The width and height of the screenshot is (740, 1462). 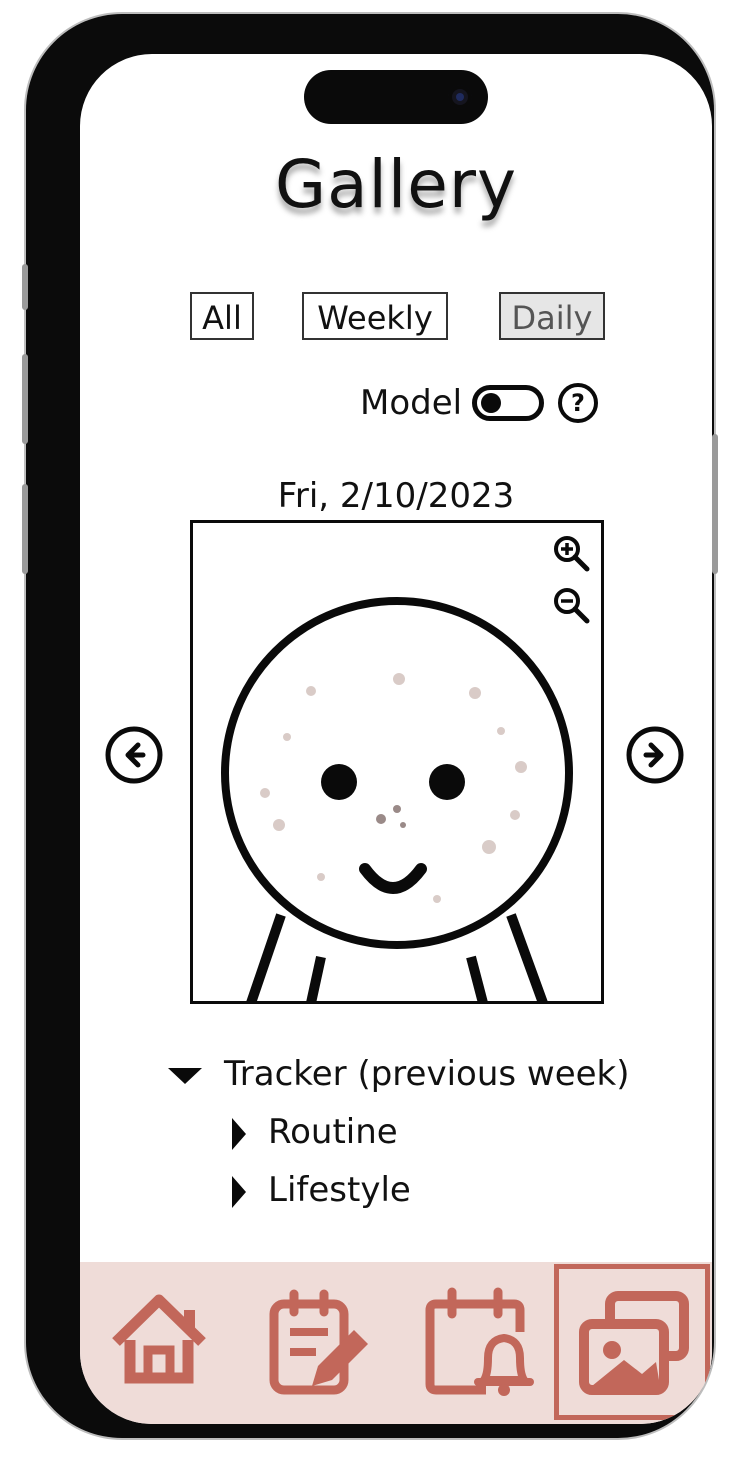 What do you see at coordinates (396, 97) in the screenshot?
I see `dynamic-island` at bounding box center [396, 97].